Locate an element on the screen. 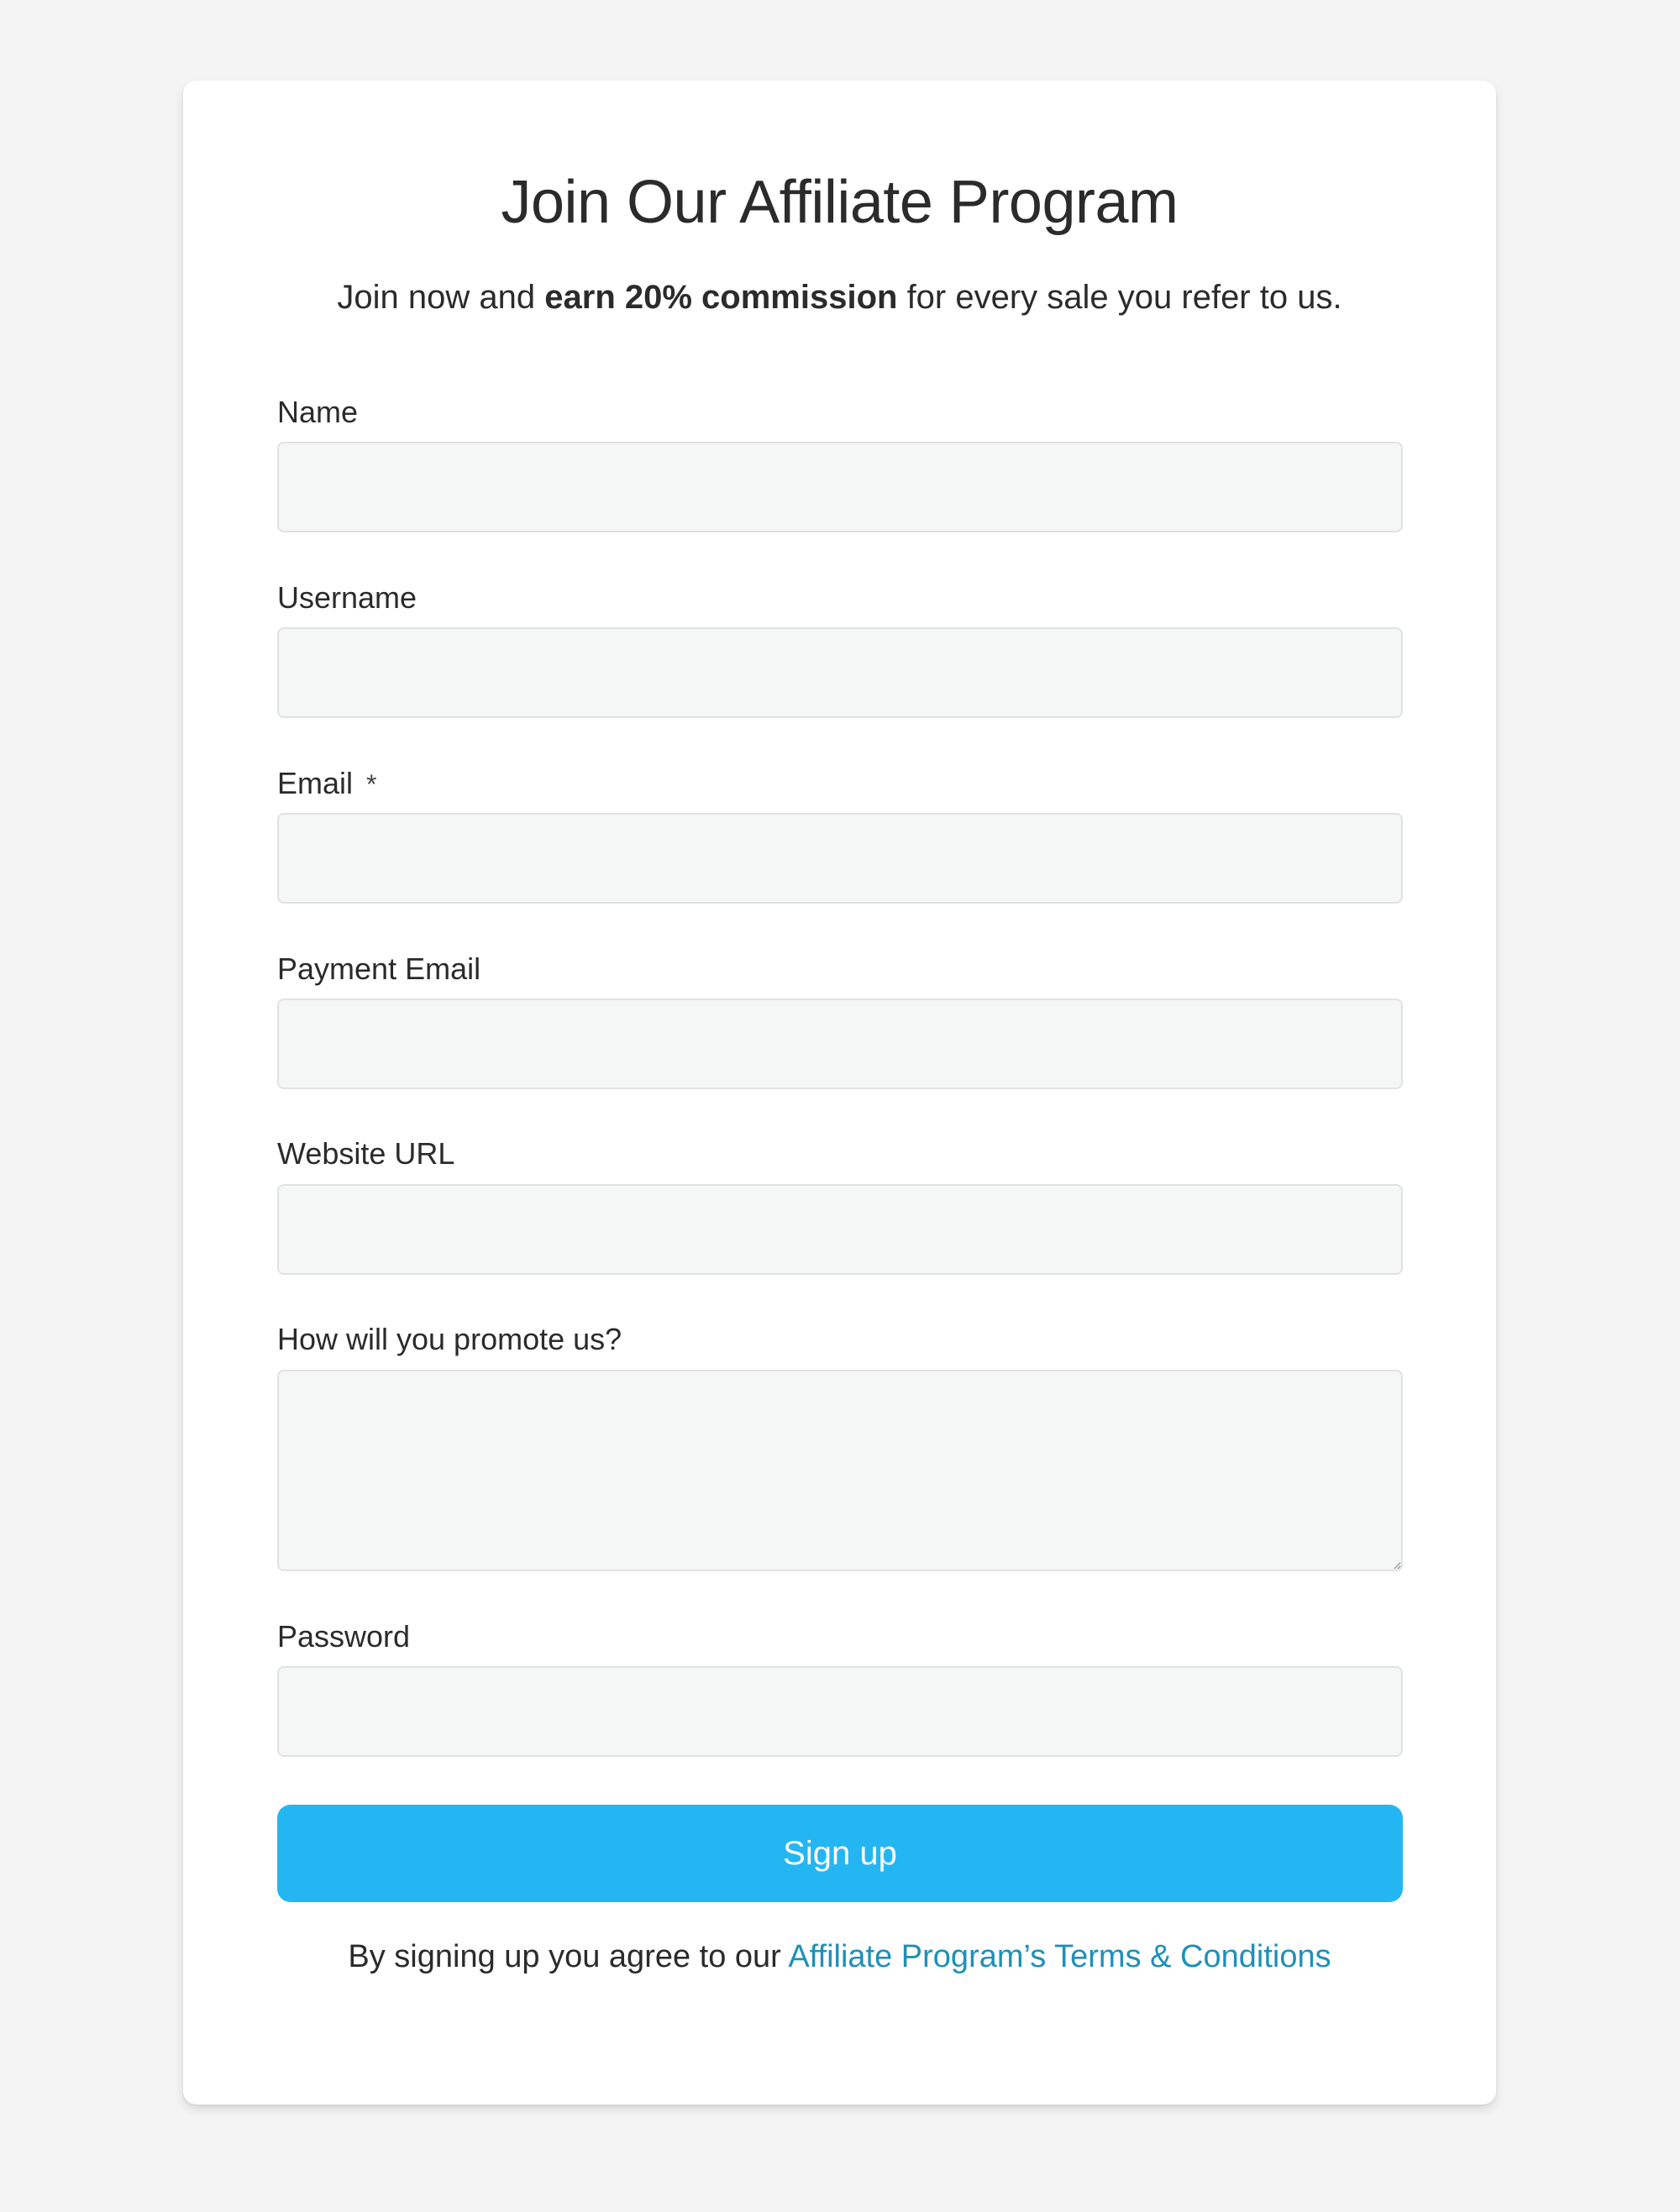 This screenshot has height=2212, width=1680. promotion-textarea is located at coordinates (840, 1471).